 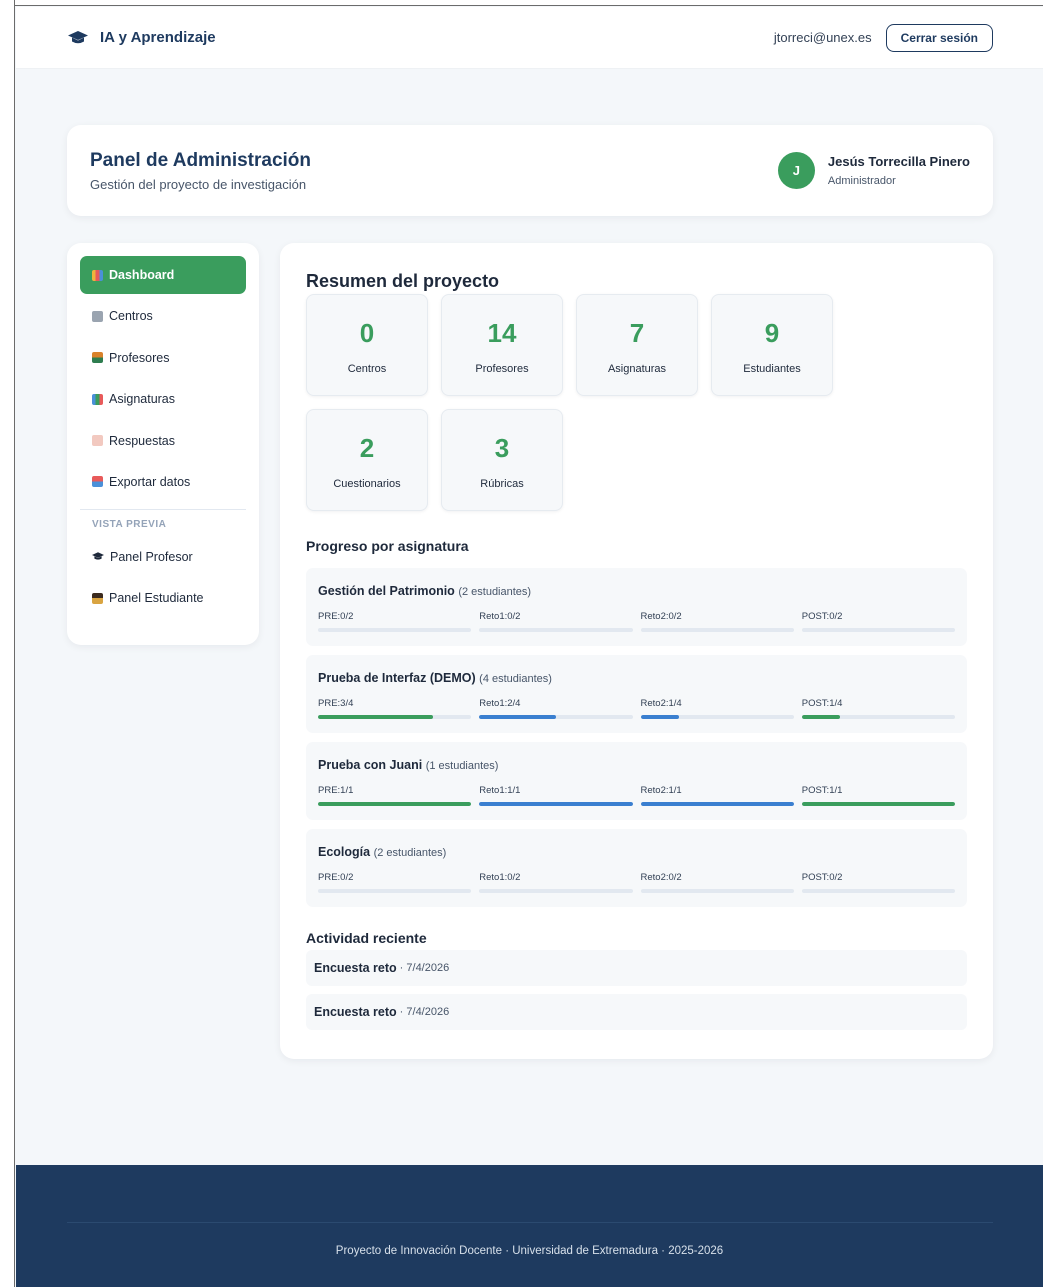 I want to click on phase-progress: Reto1:1/1, so click(x=556, y=795).